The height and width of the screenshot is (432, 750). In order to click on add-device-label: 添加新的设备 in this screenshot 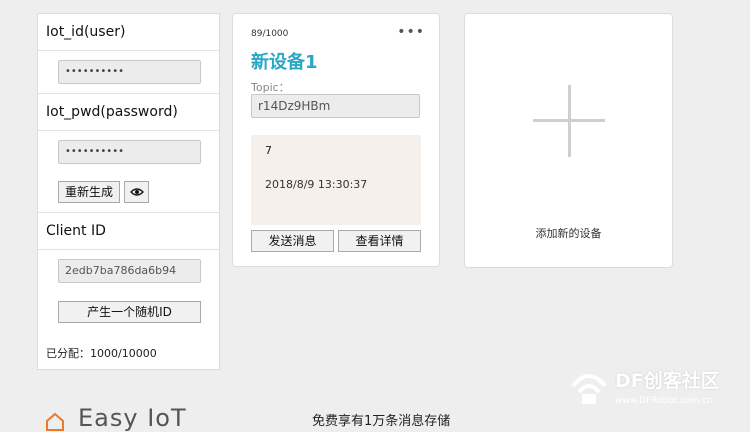, I will do `click(568, 233)`.